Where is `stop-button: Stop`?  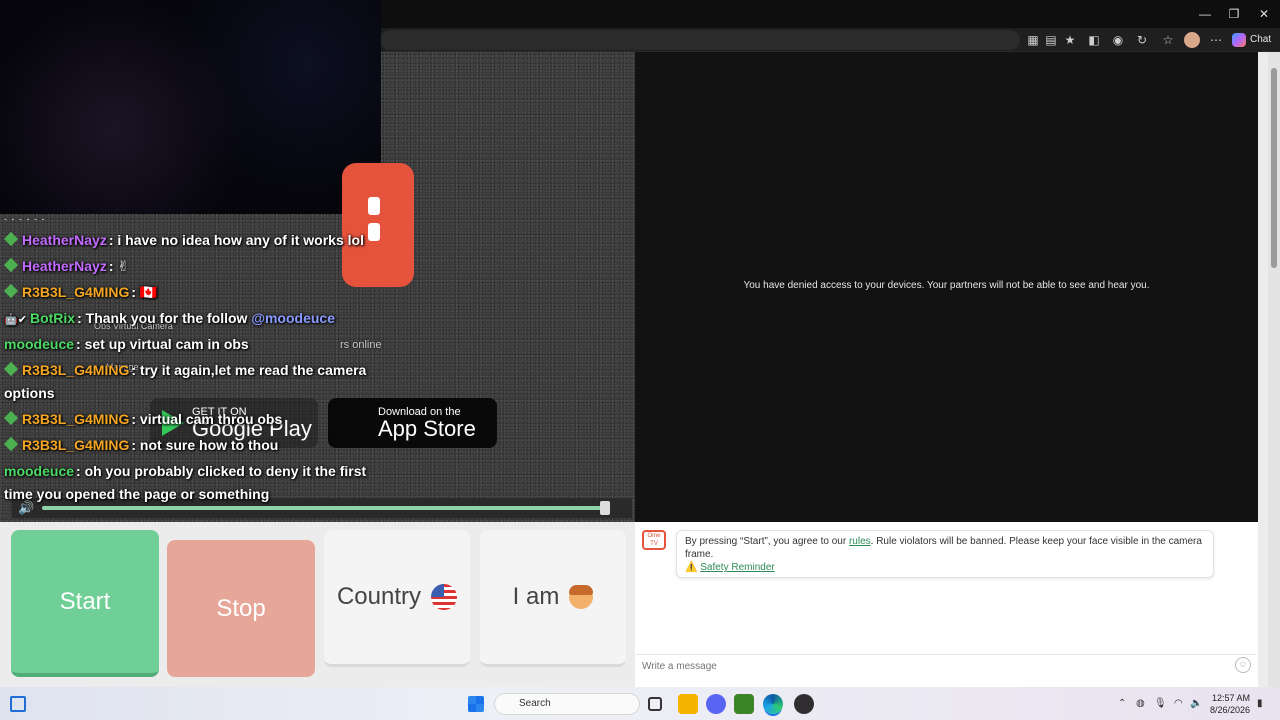
stop-button: Stop is located at coordinates (241, 608).